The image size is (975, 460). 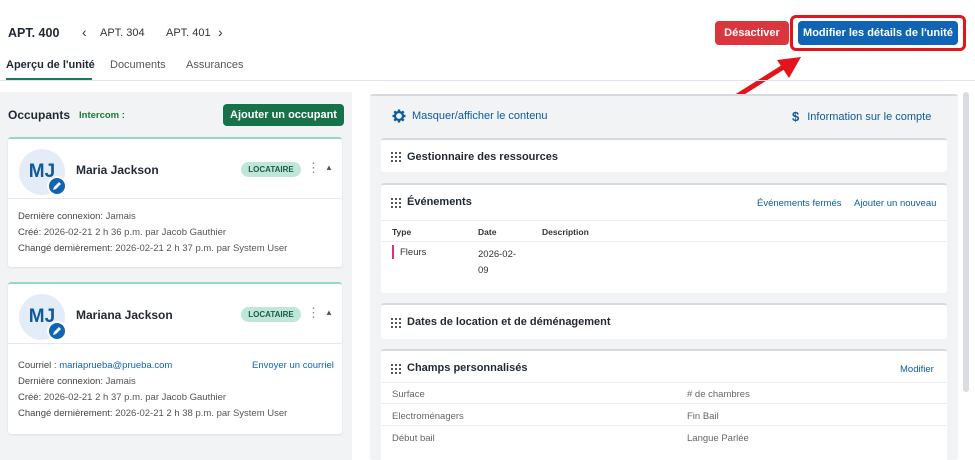 What do you see at coordinates (878, 33) in the screenshot?
I see `modify-unit-button: Modifier les détails de l'unité` at bounding box center [878, 33].